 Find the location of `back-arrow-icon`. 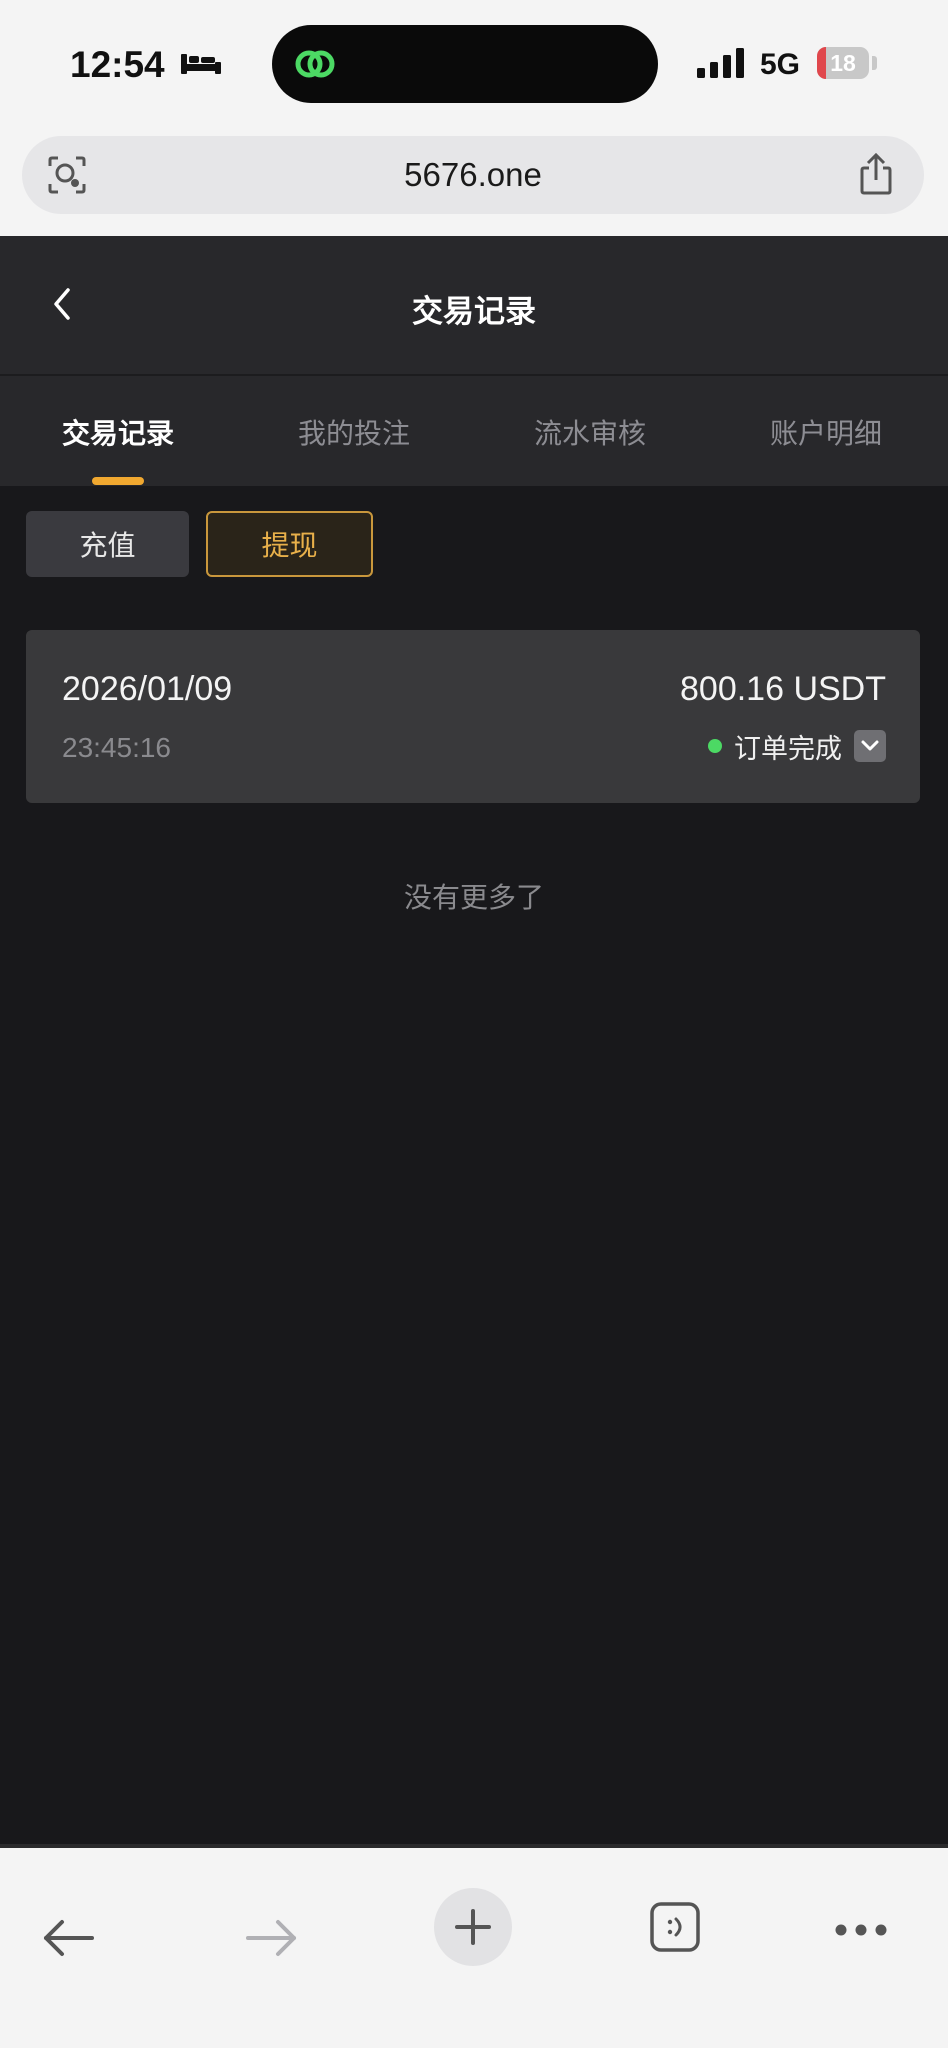

back-arrow-icon is located at coordinates (68, 1940).